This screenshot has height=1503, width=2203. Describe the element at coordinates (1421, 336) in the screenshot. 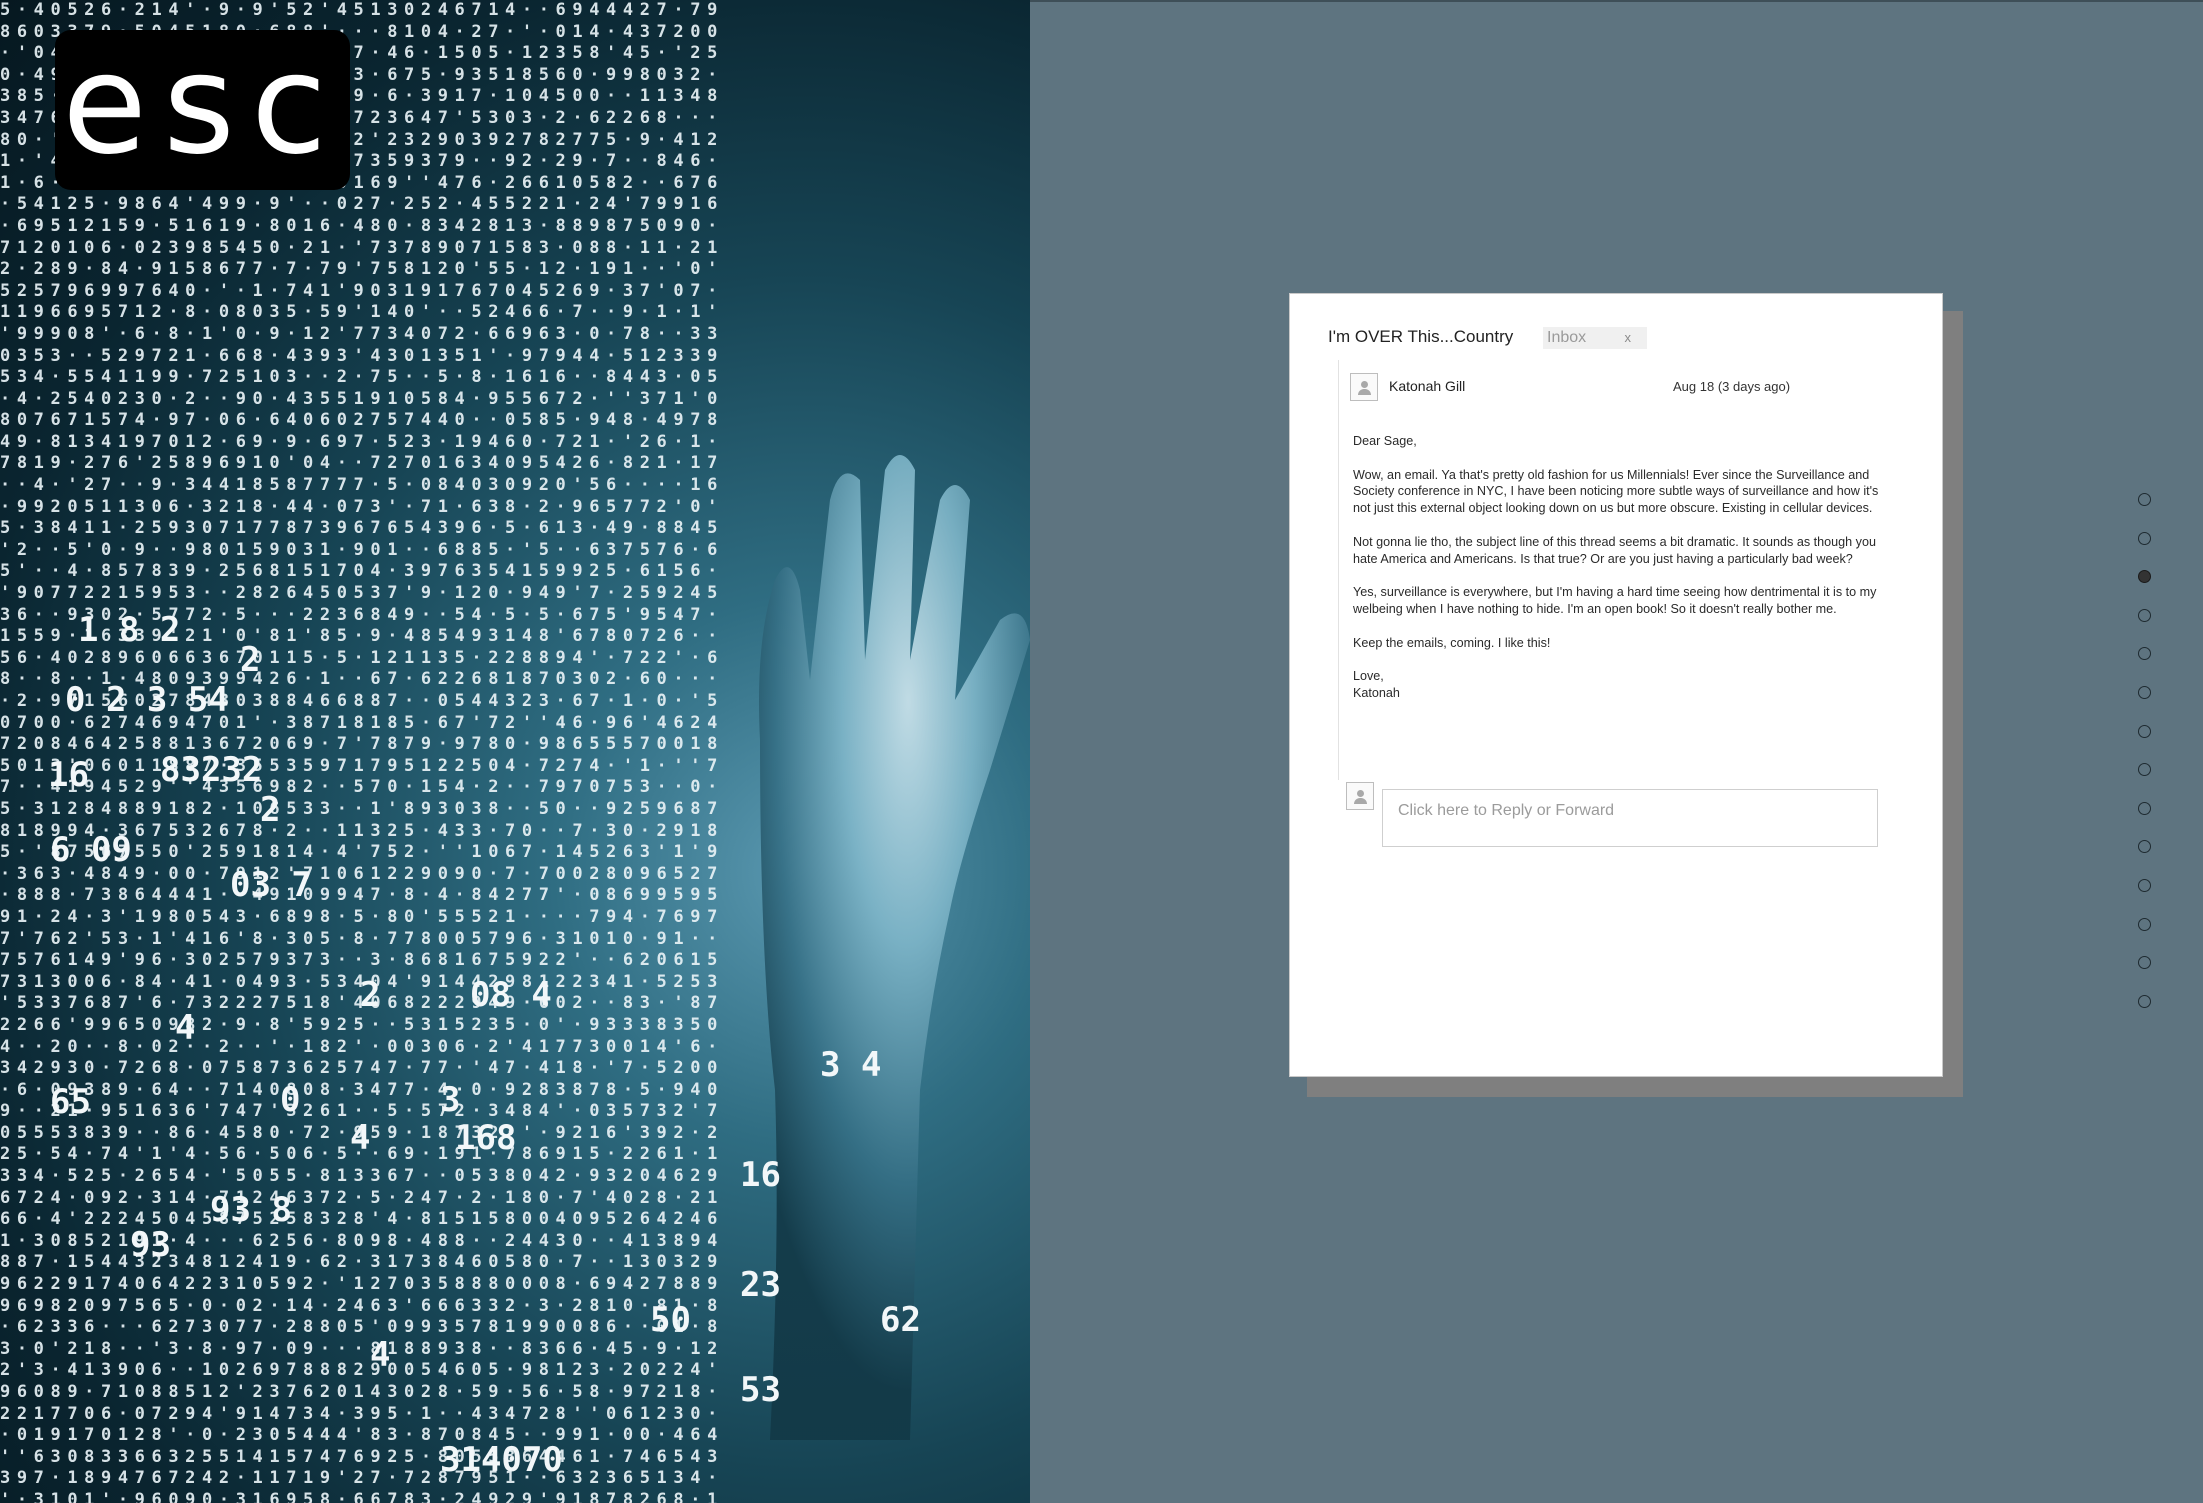

I see `email-subject: I'm OVER This...Country` at that location.